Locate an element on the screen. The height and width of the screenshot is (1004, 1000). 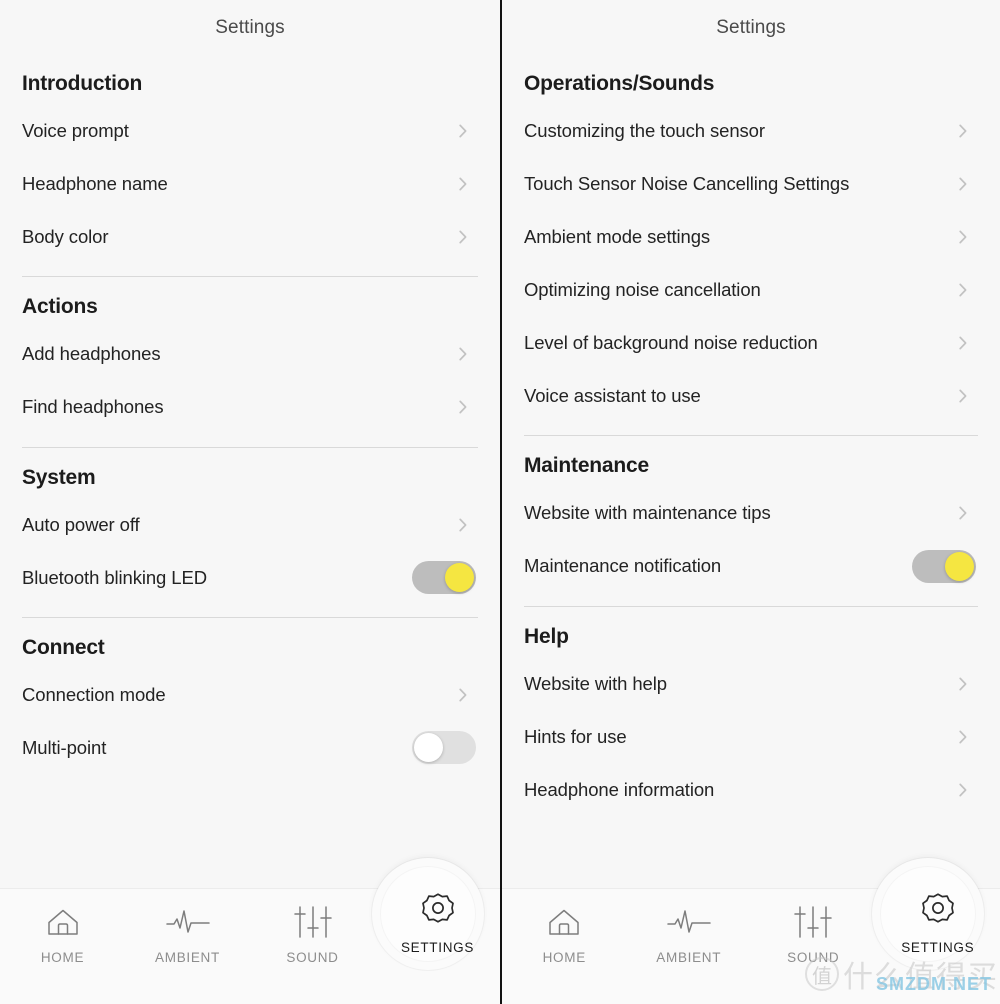
settings-row: Add headphones is located at coordinates (250, 354).